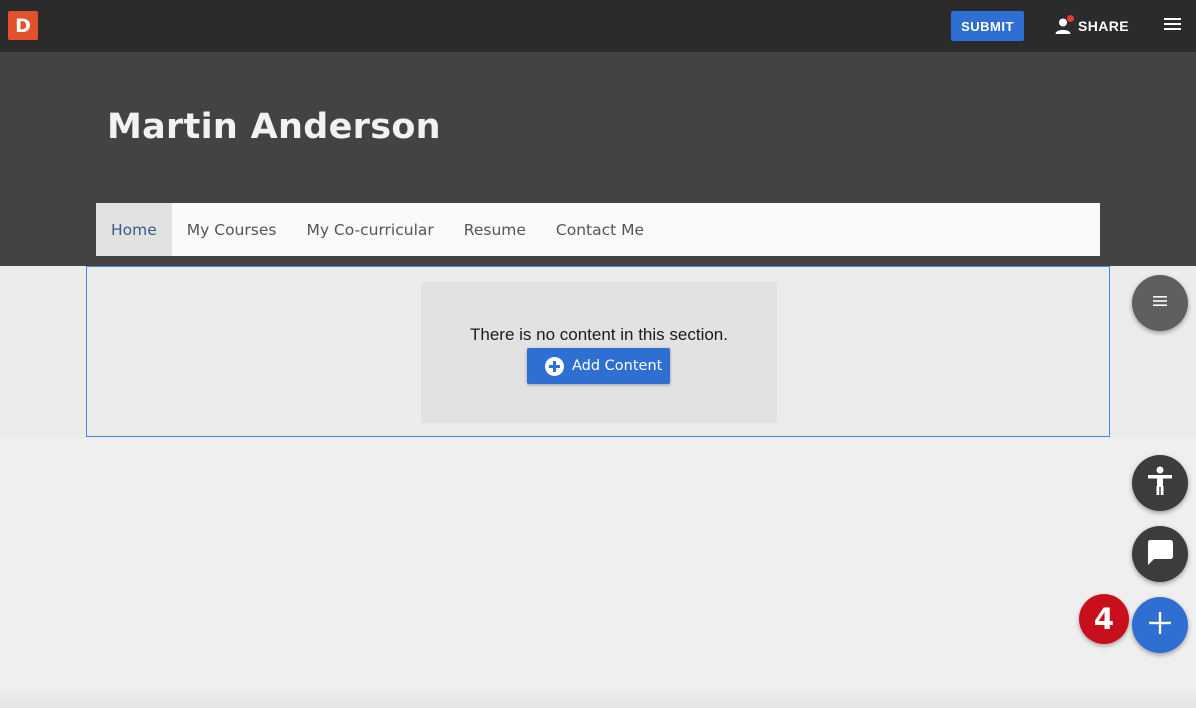 The image size is (1196, 708). I want to click on add-button, so click(1160, 625).